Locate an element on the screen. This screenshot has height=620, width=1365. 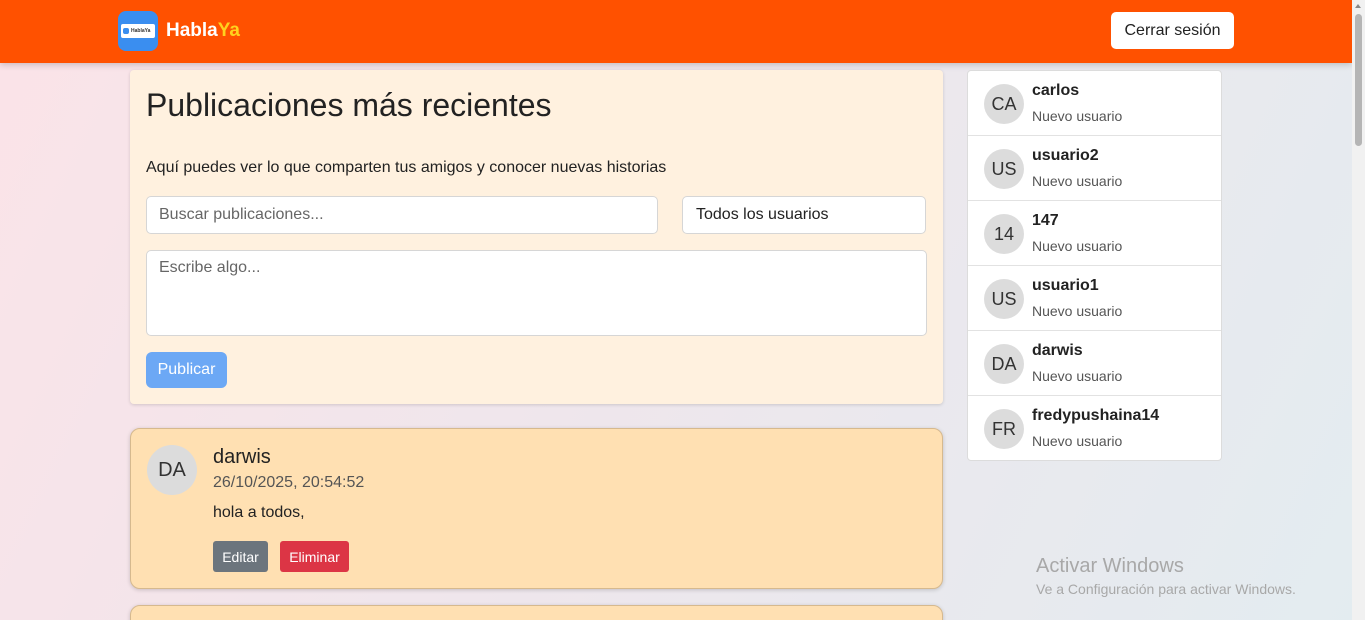
scroll-up-arrow-icon is located at coordinates (1358, 6).